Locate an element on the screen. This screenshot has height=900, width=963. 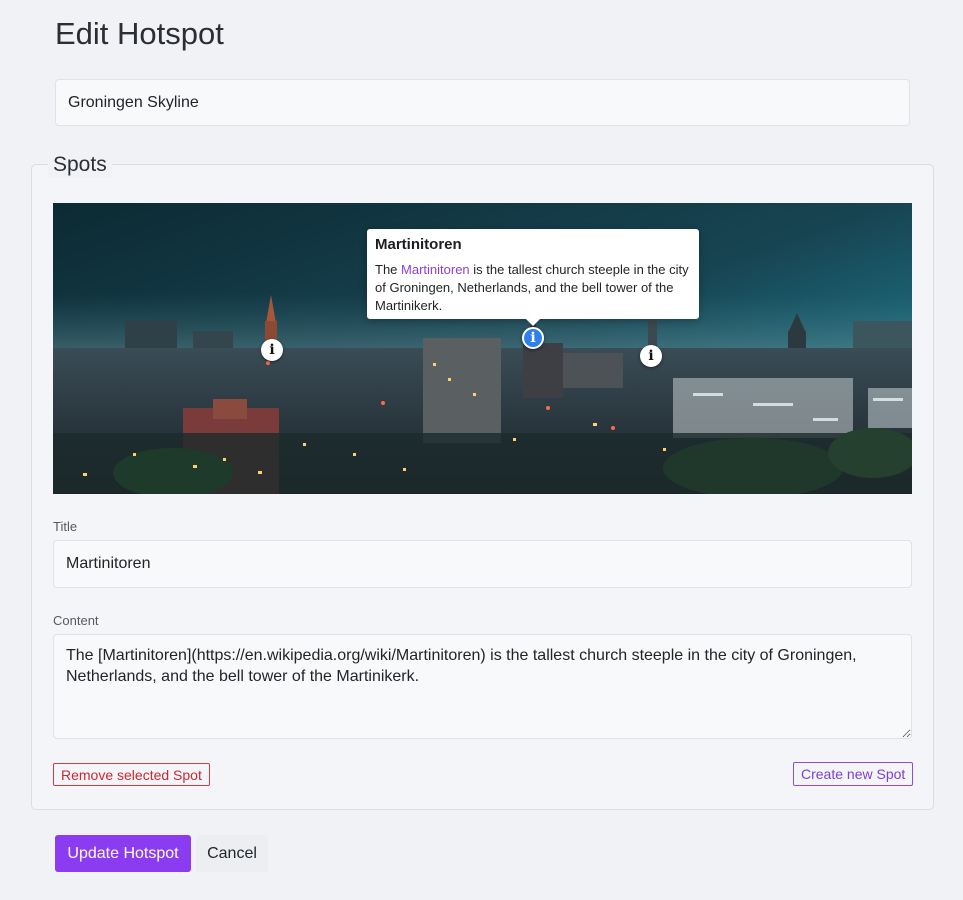
popover-text-before: The is located at coordinates (388, 269).